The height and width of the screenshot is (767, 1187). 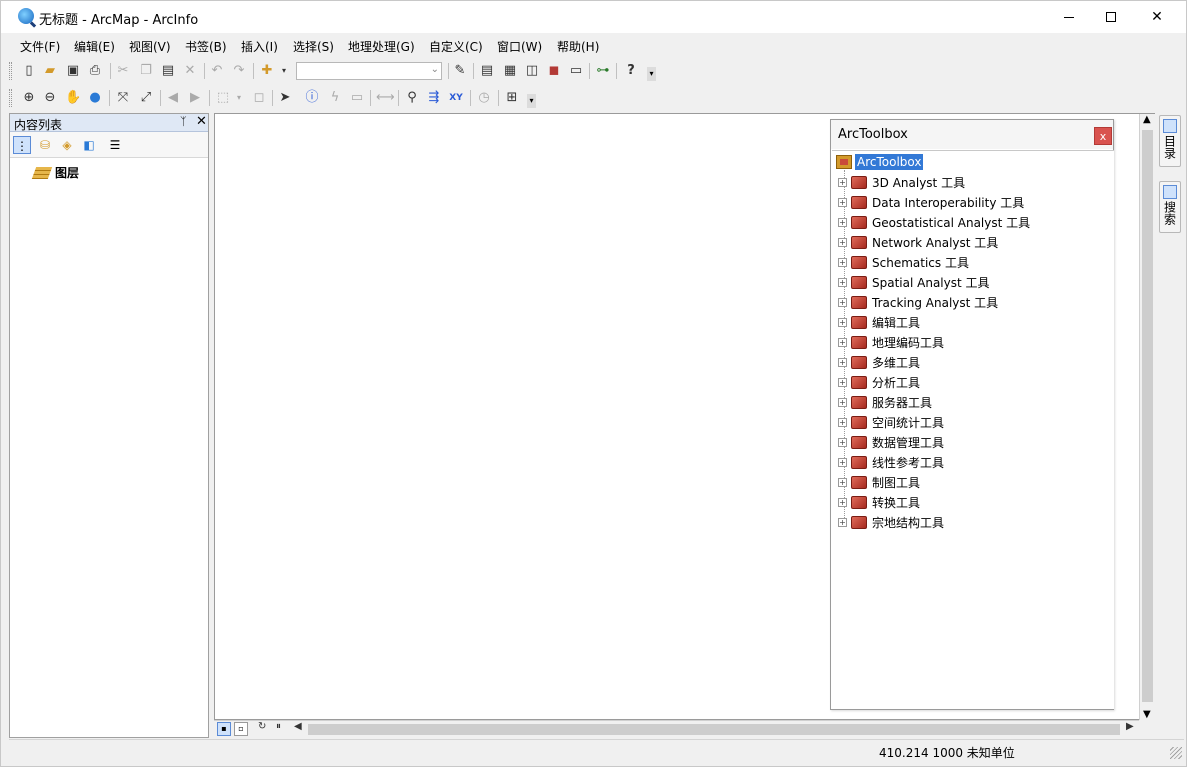 What do you see at coordinates (369, 71) in the screenshot?
I see `map-scale-dropdown: ⌄` at bounding box center [369, 71].